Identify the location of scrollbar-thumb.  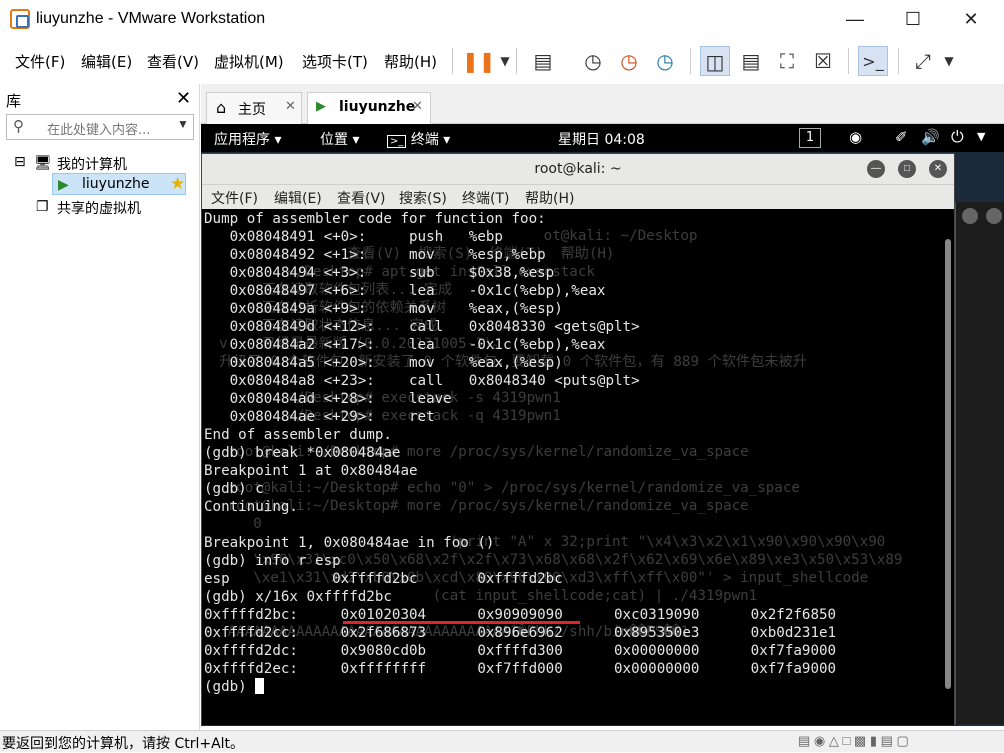
(948, 464).